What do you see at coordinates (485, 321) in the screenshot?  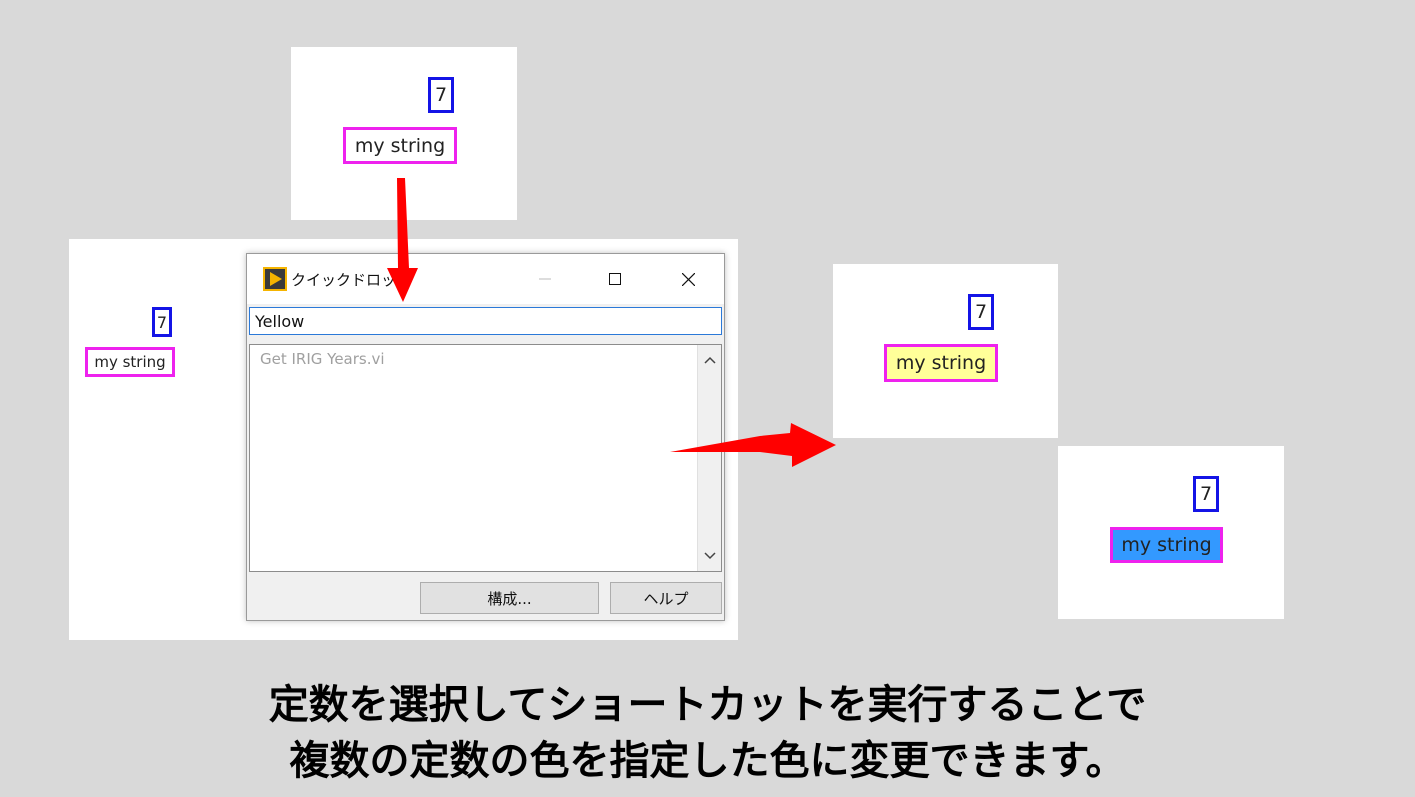 I see `quick-drop-search-input` at bounding box center [485, 321].